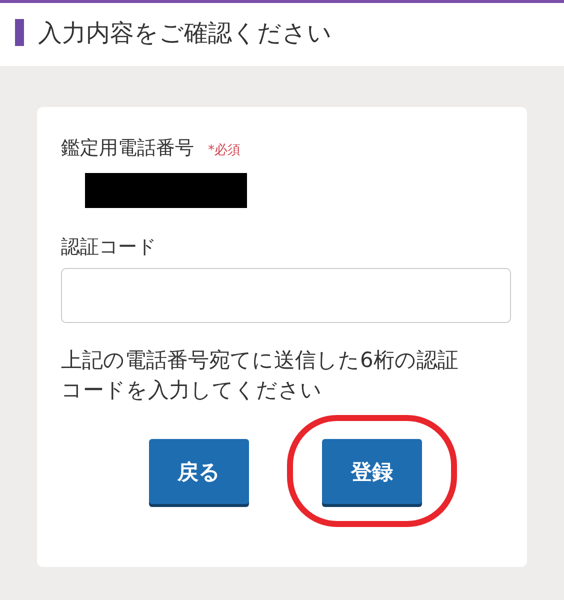 The height and width of the screenshot is (600, 564). I want to click on page-title: 入力内容をご確認ください, so click(185, 33).